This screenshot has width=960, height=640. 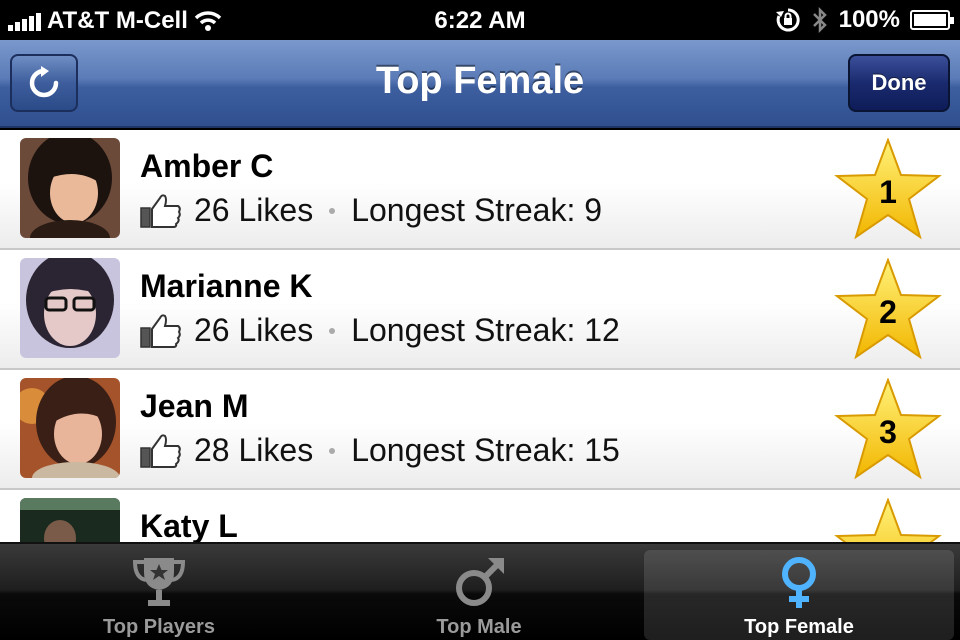 I want to click on tab-label: Top Players, so click(x=159, y=627).